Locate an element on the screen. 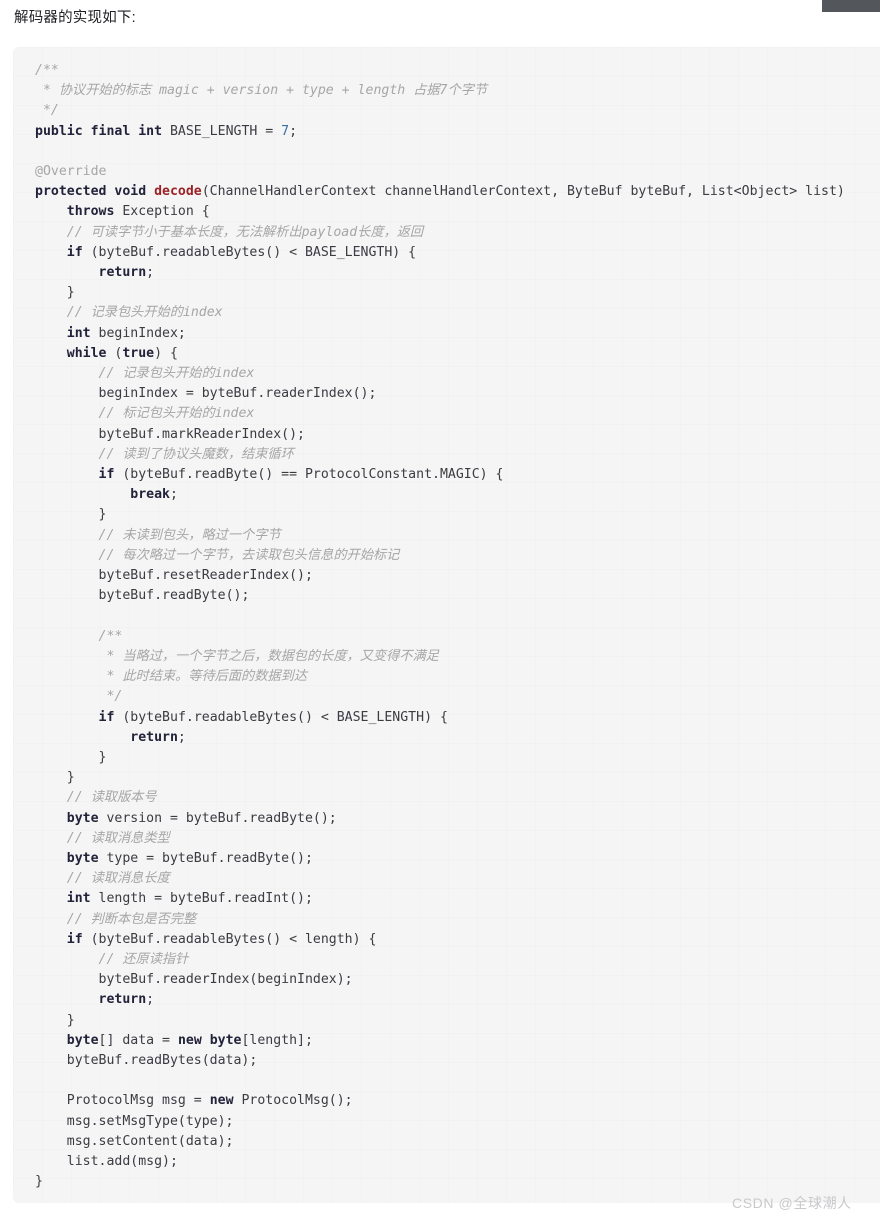 The width and height of the screenshot is (880, 1222). code-token-kw: new byte is located at coordinates (209, 1040).